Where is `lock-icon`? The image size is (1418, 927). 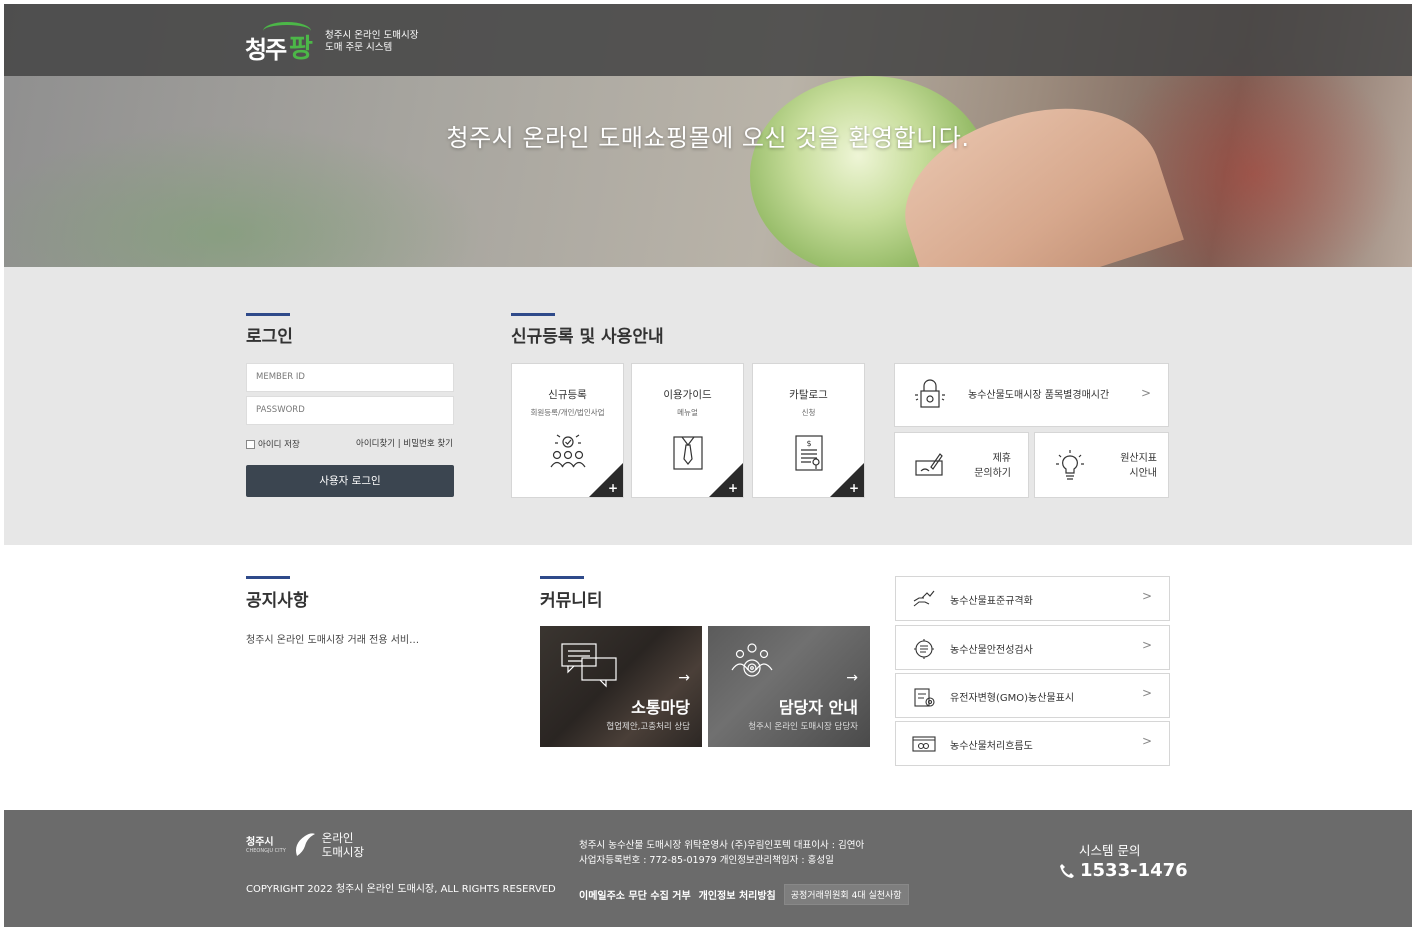
lock-icon is located at coordinates (930, 393).